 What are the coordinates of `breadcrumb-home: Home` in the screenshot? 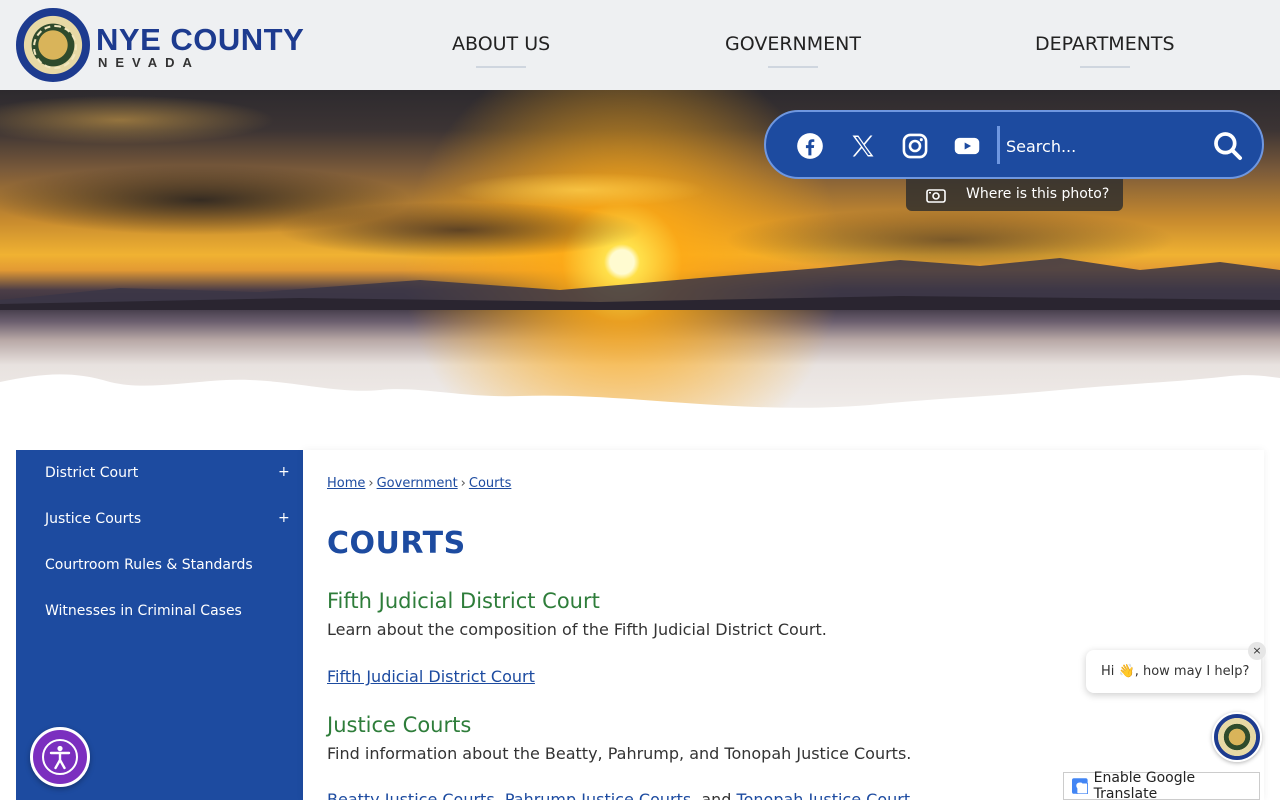 It's located at (346, 483).